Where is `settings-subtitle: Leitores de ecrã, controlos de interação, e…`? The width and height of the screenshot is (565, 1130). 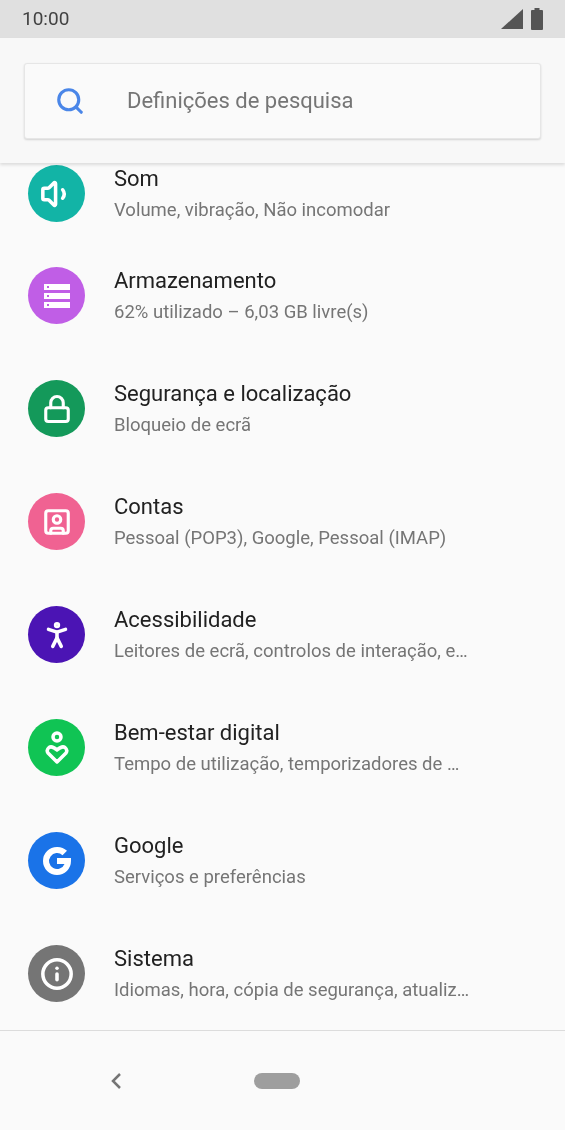 settings-subtitle: Leitores de ecrã, controlos de interação, e… is located at coordinates (291, 651).